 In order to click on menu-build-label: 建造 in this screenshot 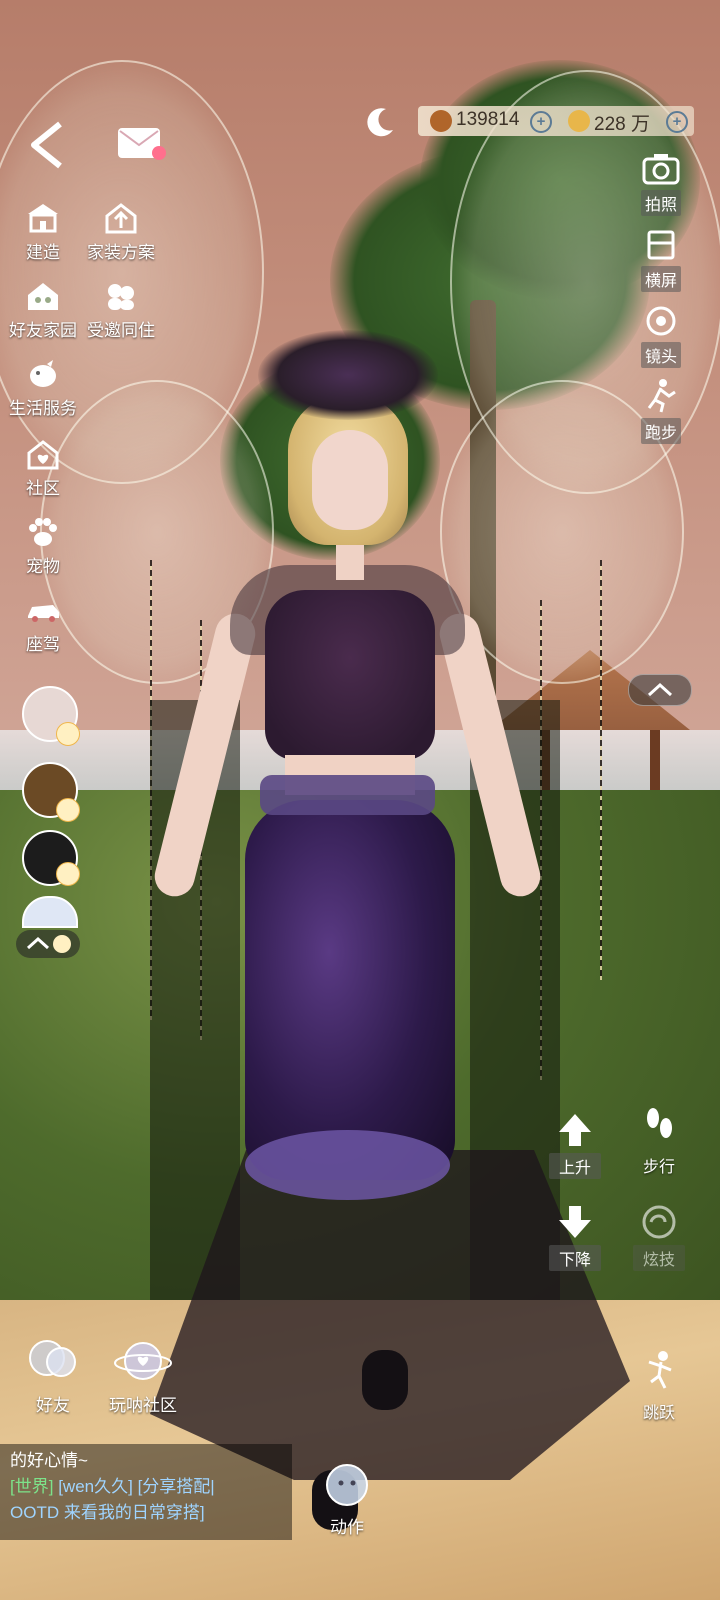, I will do `click(43, 252)`.